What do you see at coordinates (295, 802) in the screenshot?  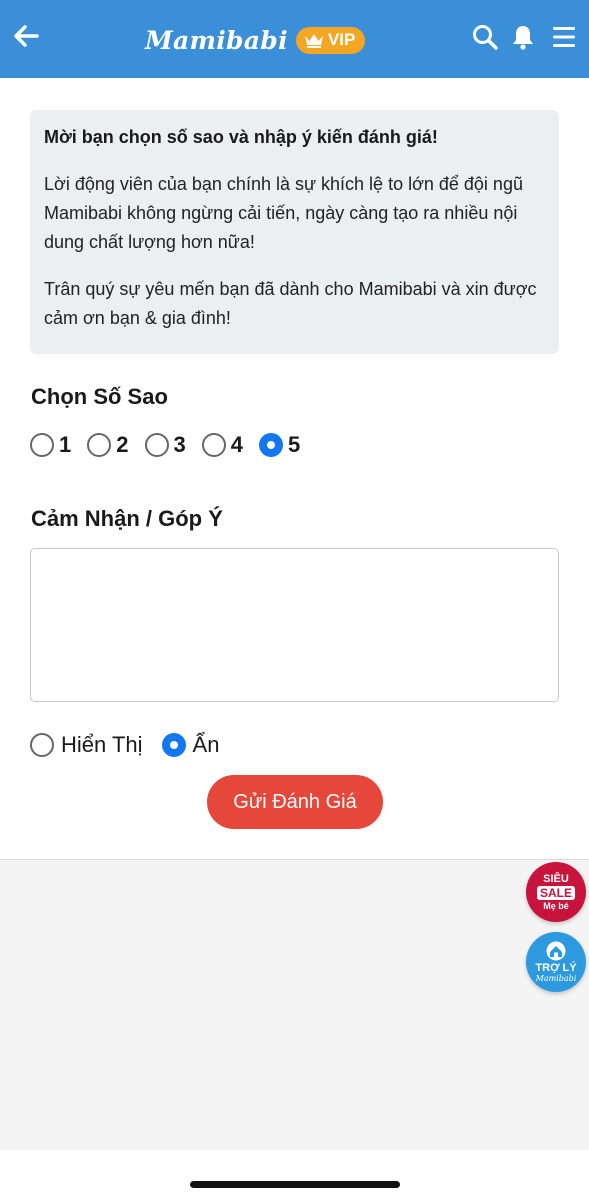 I see `submit-review-button: Gửi Đánh Giá` at bounding box center [295, 802].